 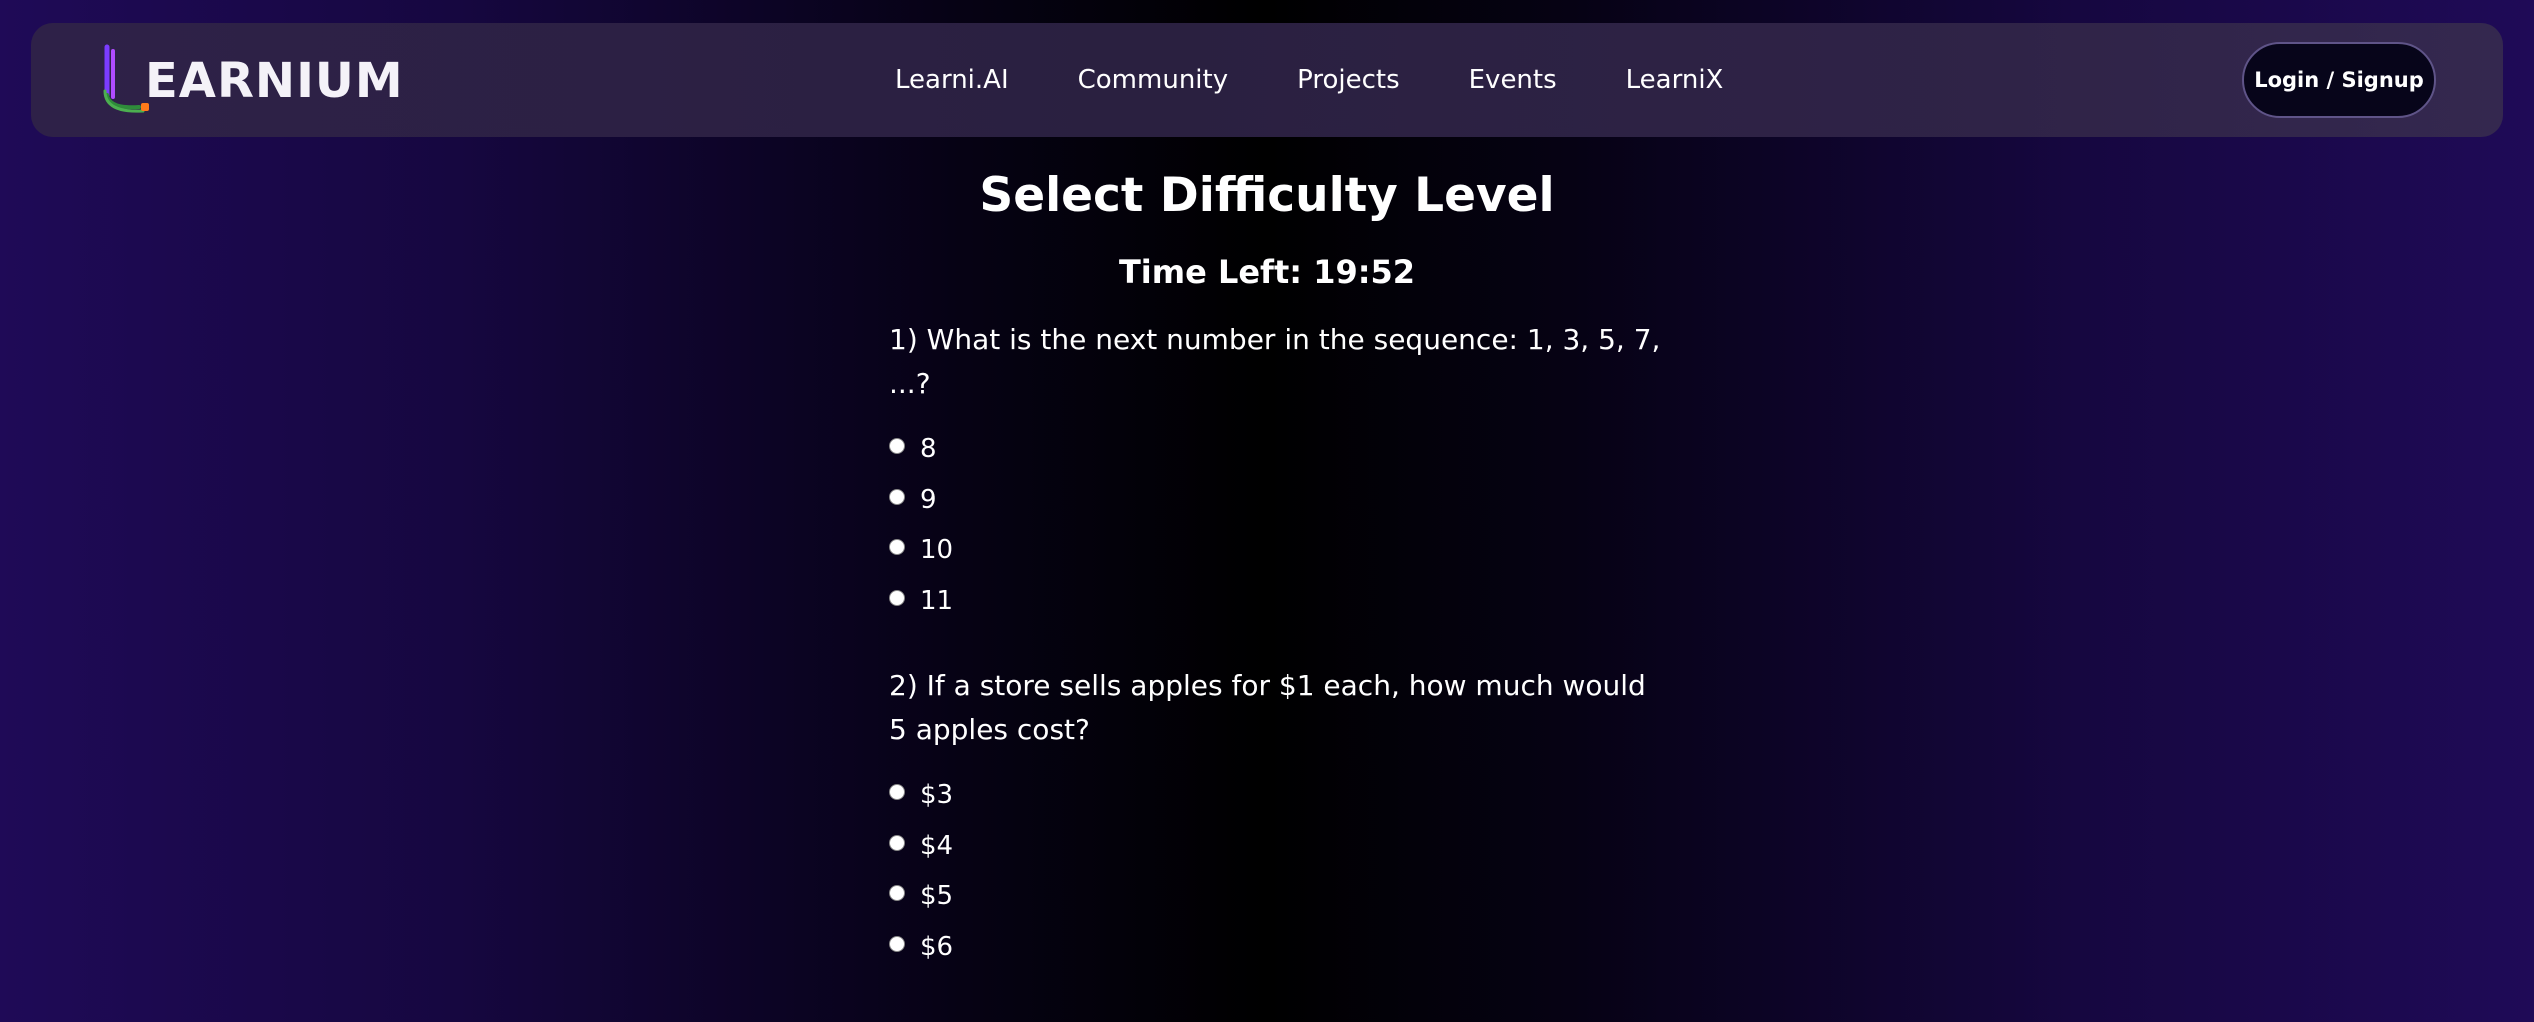 I want to click on answer-option: $6, so click(x=1279, y=947).